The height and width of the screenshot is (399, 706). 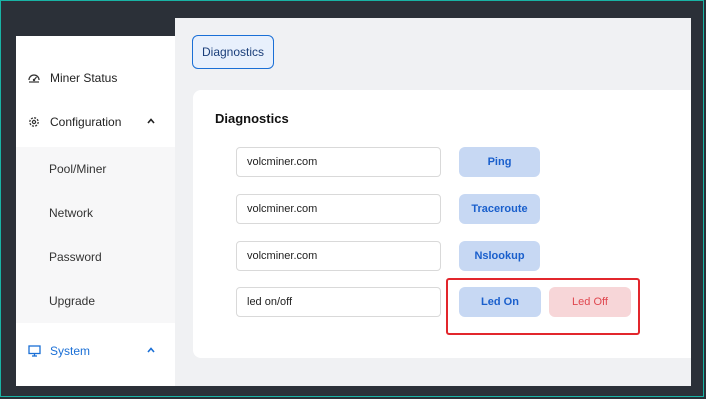 I want to click on sidebar-item-system: System, so click(x=95, y=351).